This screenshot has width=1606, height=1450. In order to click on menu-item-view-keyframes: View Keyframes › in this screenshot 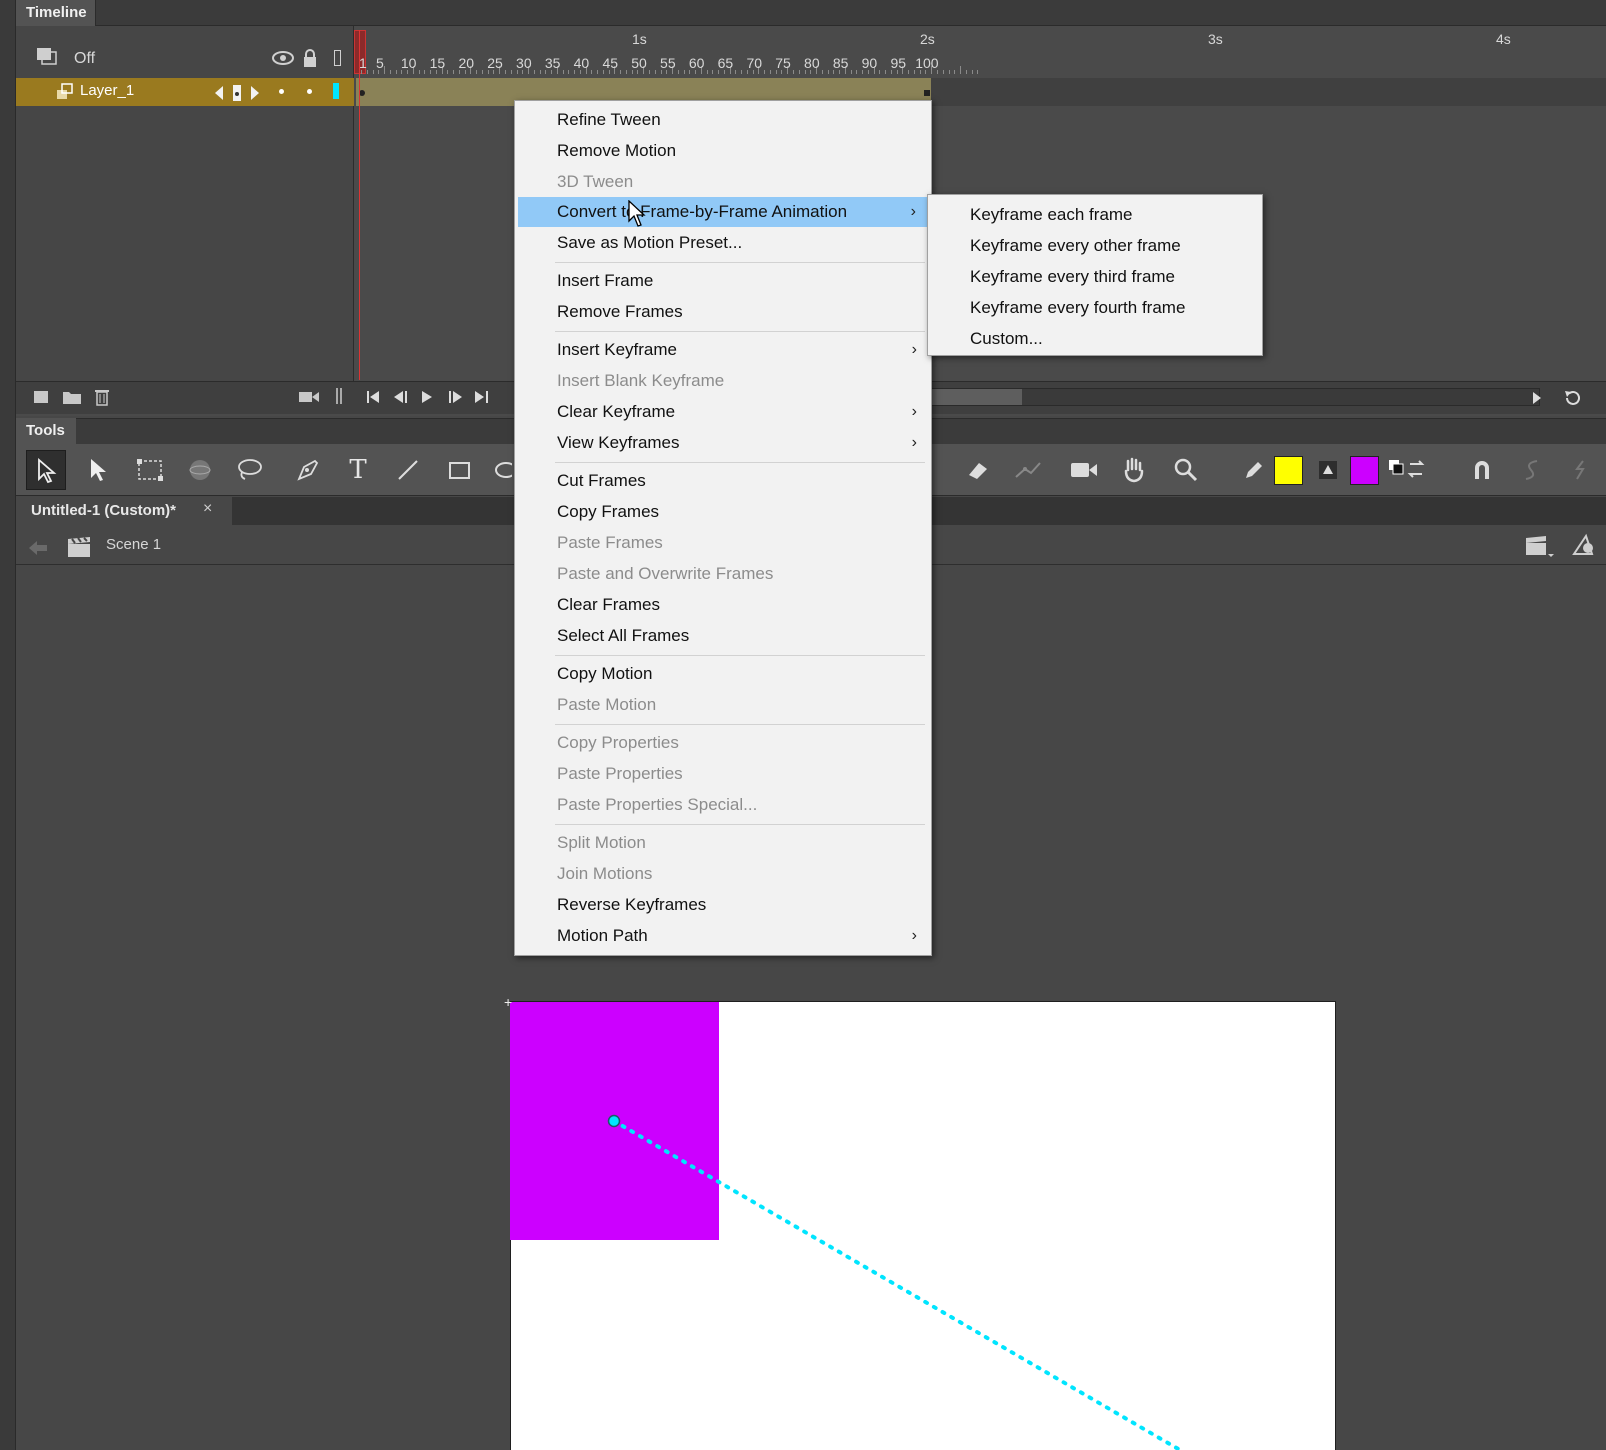, I will do `click(722, 443)`.